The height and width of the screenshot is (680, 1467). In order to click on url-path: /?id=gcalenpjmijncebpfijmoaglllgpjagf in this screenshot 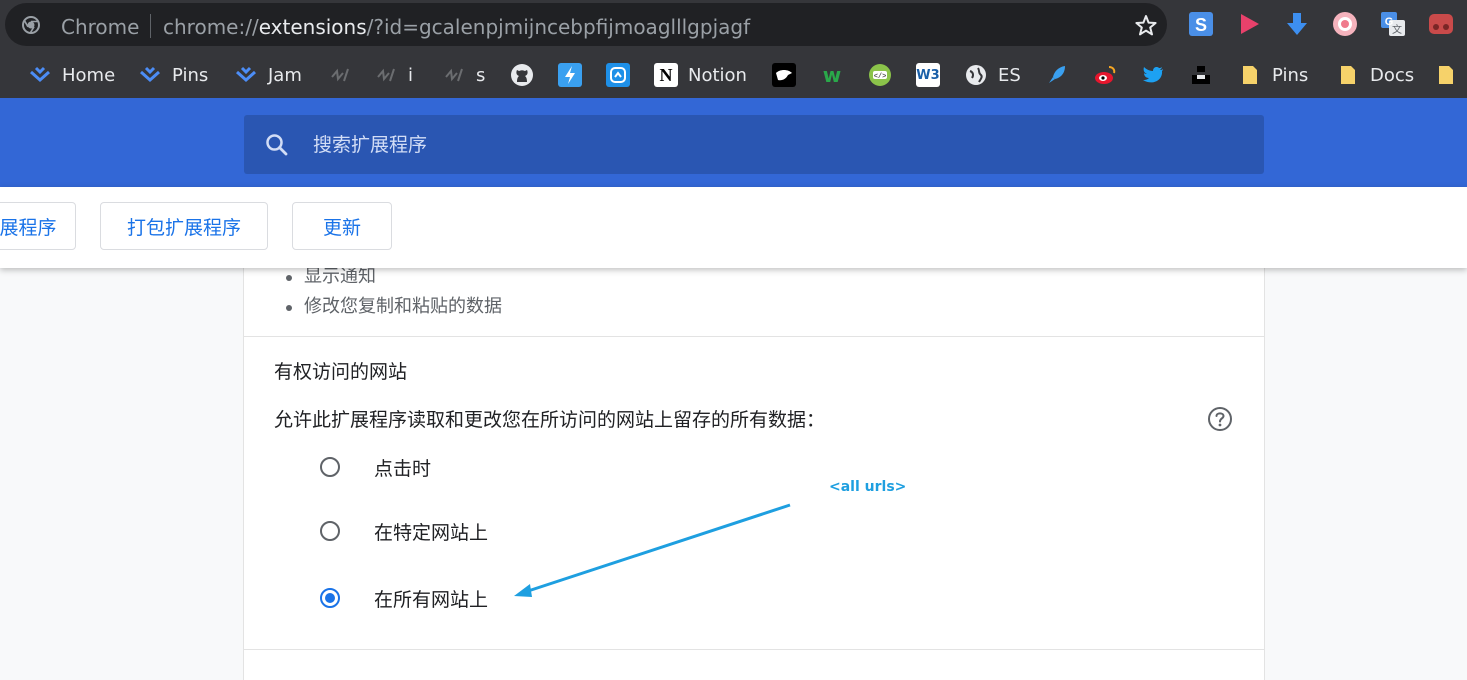, I will do `click(558, 27)`.